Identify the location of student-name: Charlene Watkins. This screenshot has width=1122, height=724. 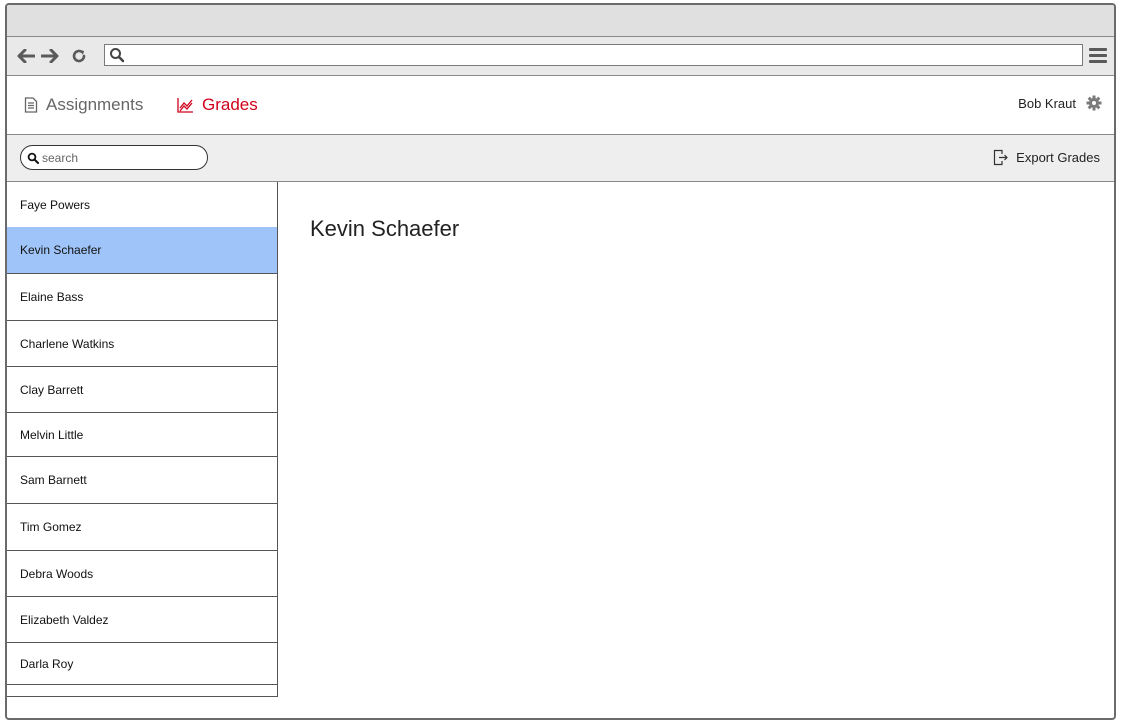
(67, 343).